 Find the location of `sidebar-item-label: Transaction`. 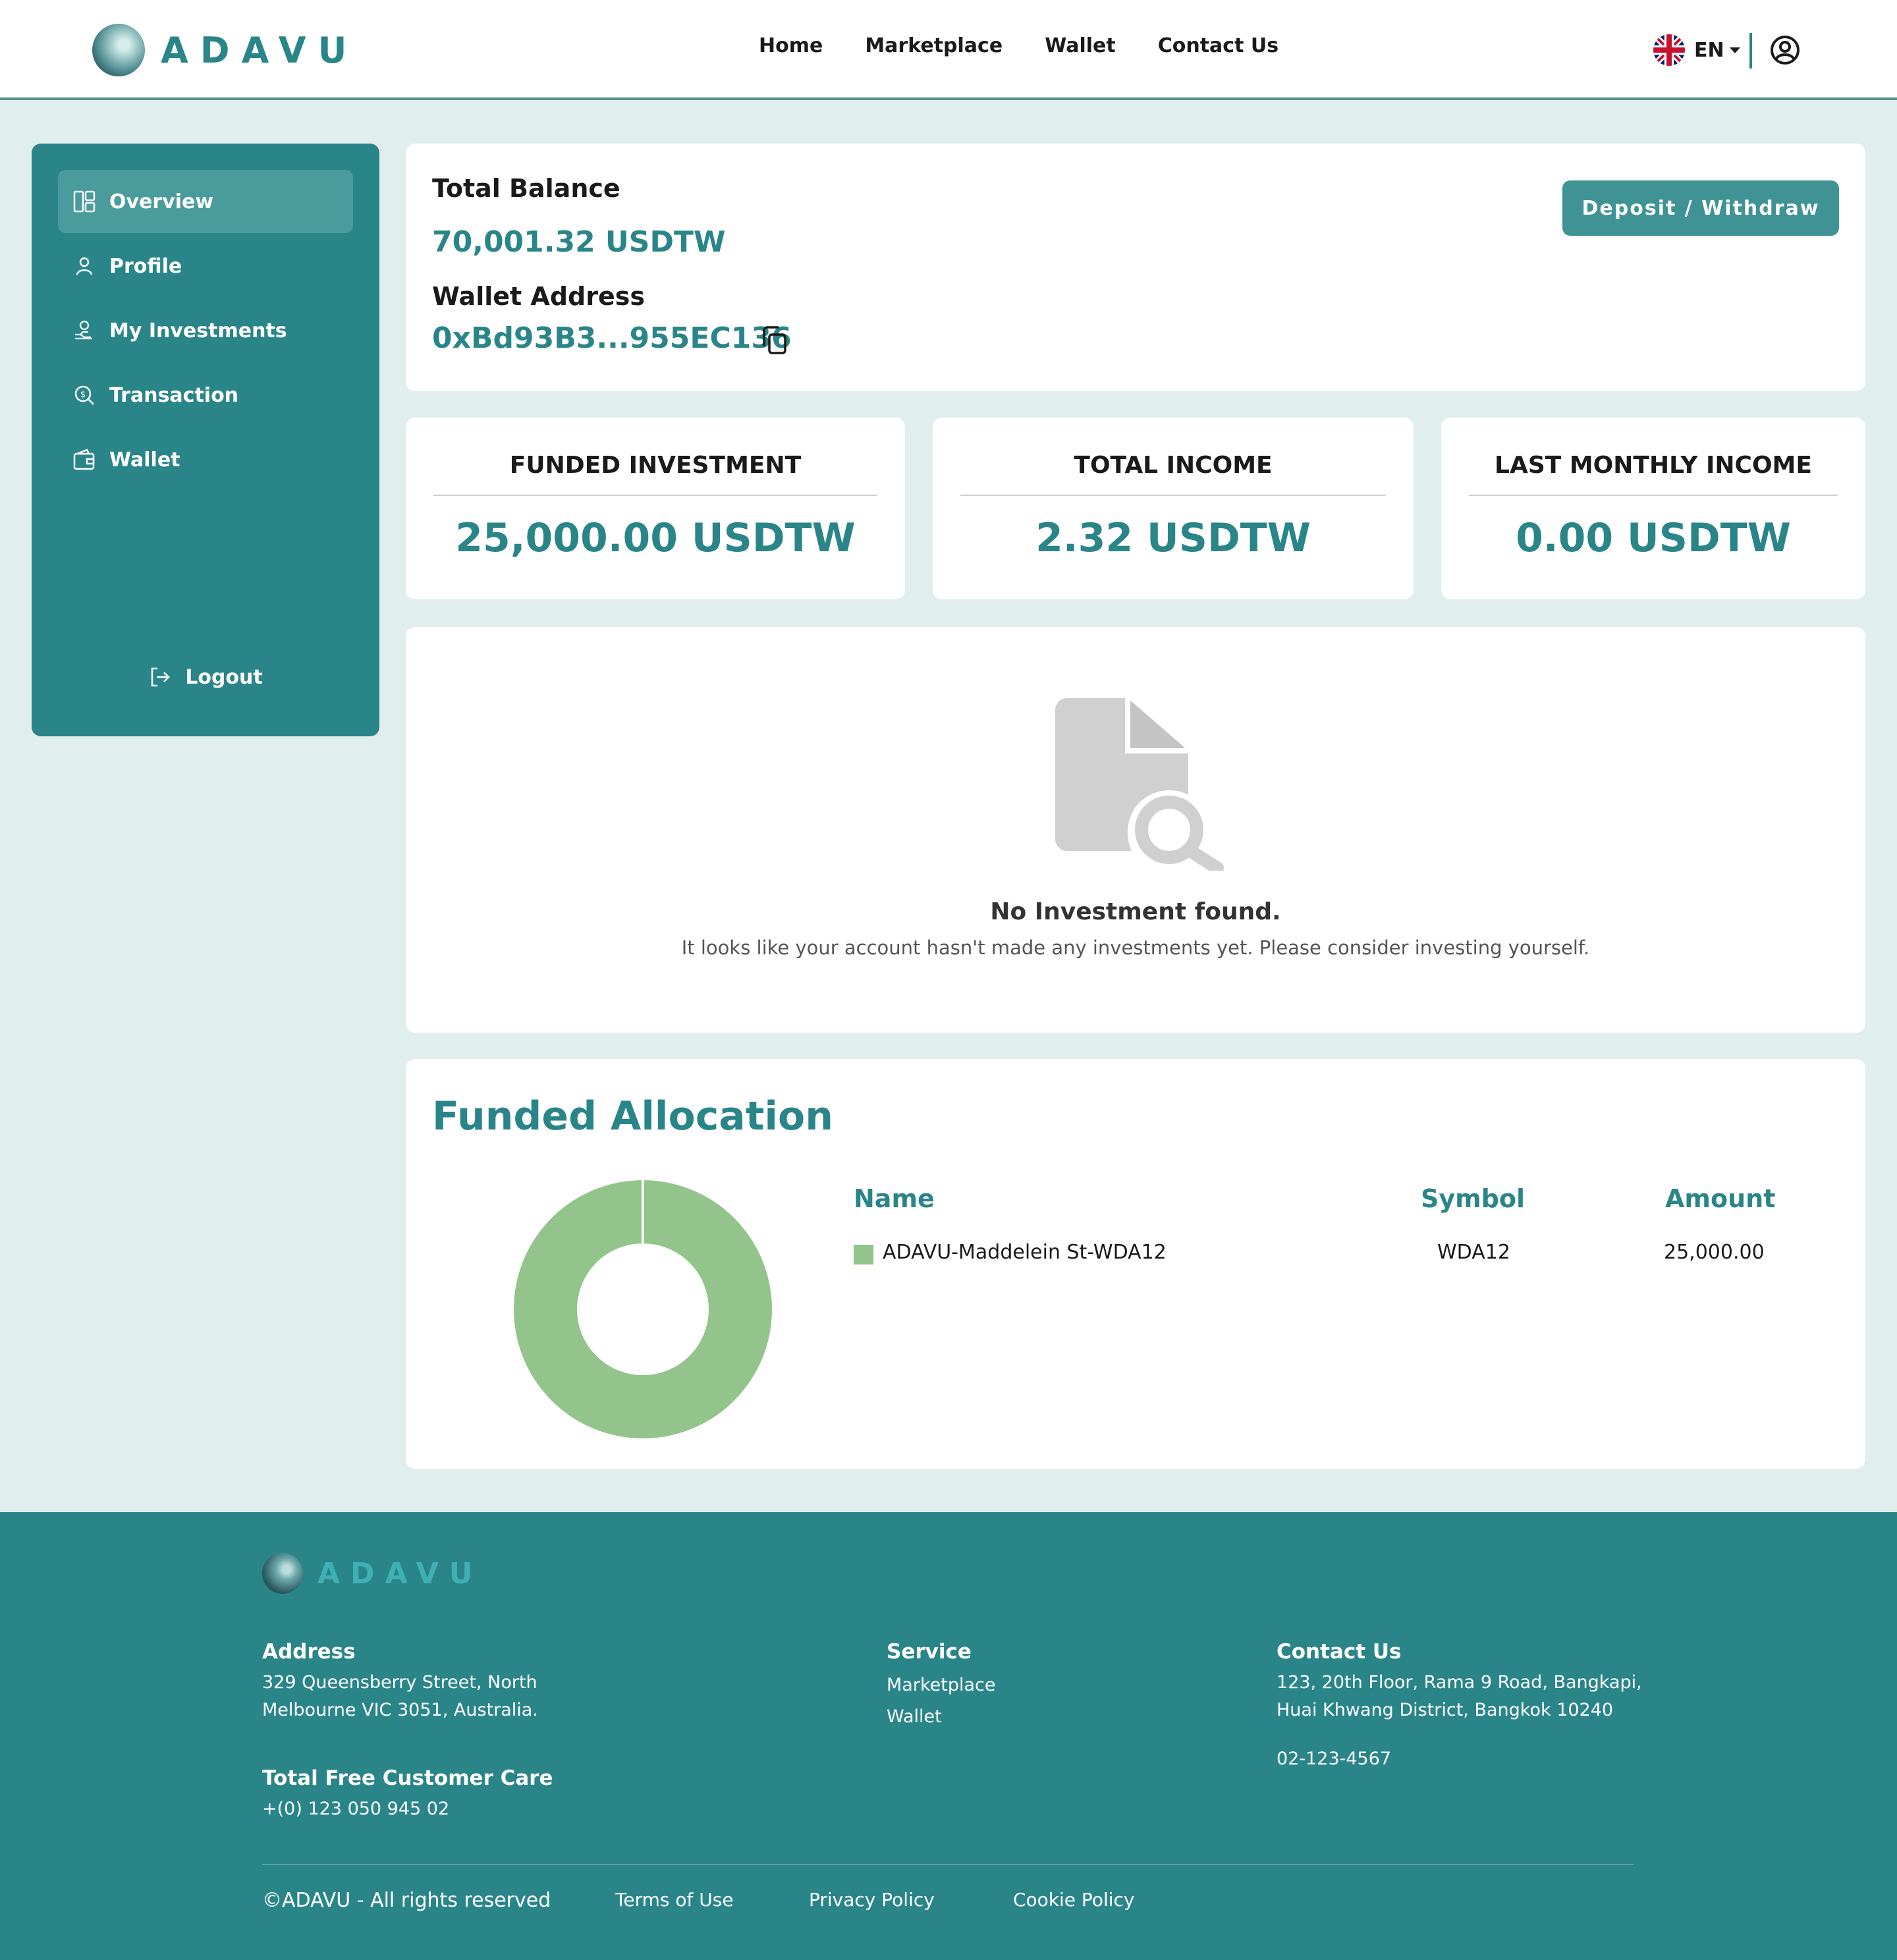

sidebar-item-label: Transaction is located at coordinates (174, 395).